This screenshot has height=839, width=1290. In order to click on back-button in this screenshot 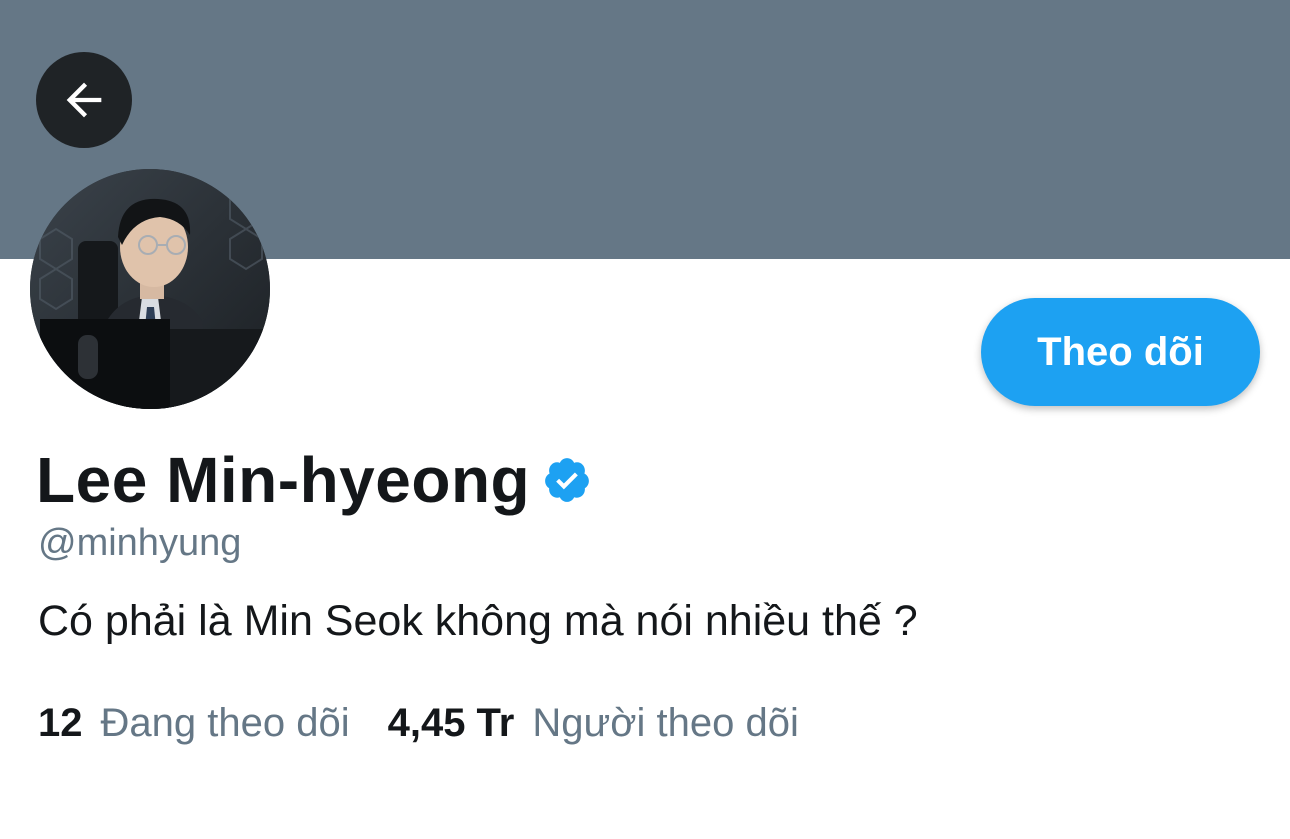, I will do `click(84, 100)`.